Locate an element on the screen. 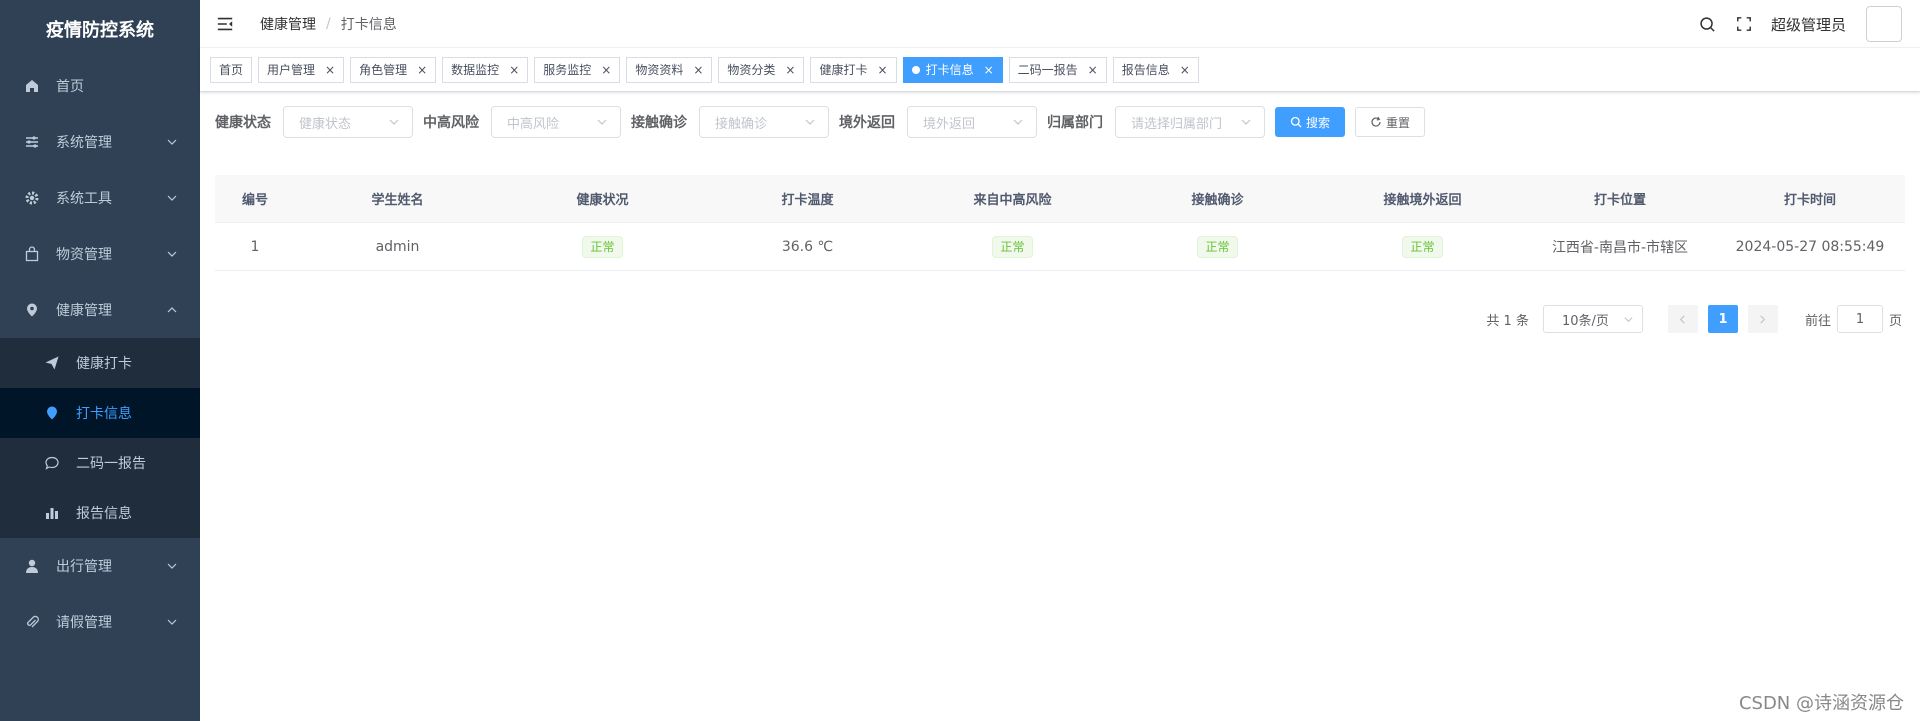  col-id: 编号 is located at coordinates (254, 200).